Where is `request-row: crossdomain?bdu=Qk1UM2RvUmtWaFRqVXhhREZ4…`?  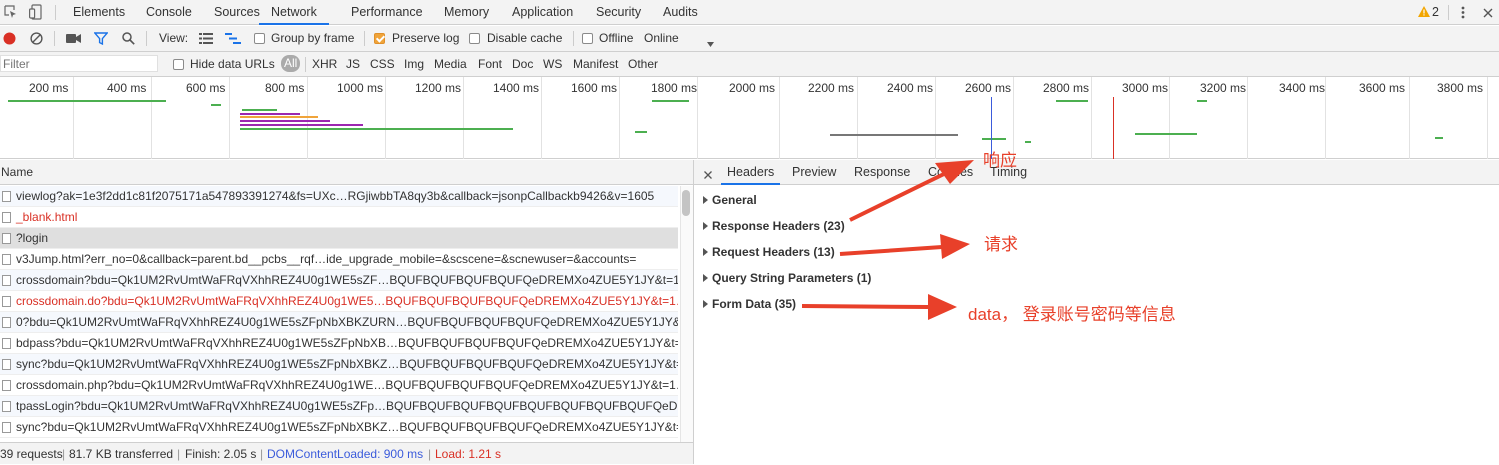
request-row: crossdomain?bdu=Qk1UM2RvUmtWaFRqVXhhREZ4… is located at coordinates (339, 280).